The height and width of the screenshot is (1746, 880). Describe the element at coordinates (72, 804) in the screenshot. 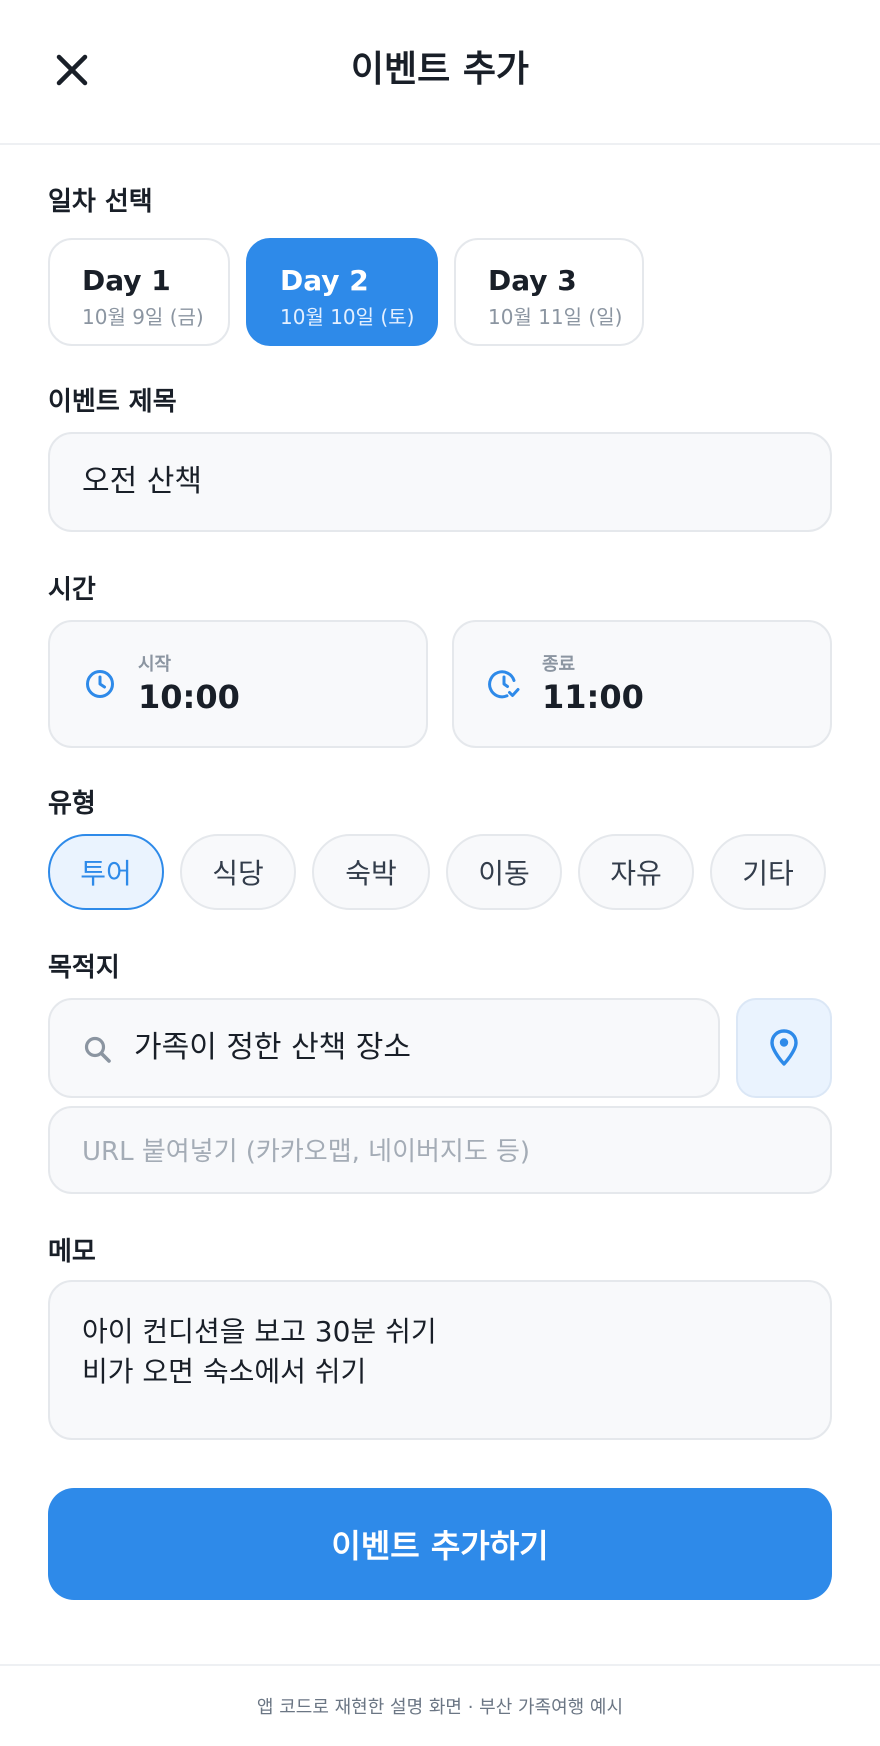

I see `type-label: 유형` at that location.